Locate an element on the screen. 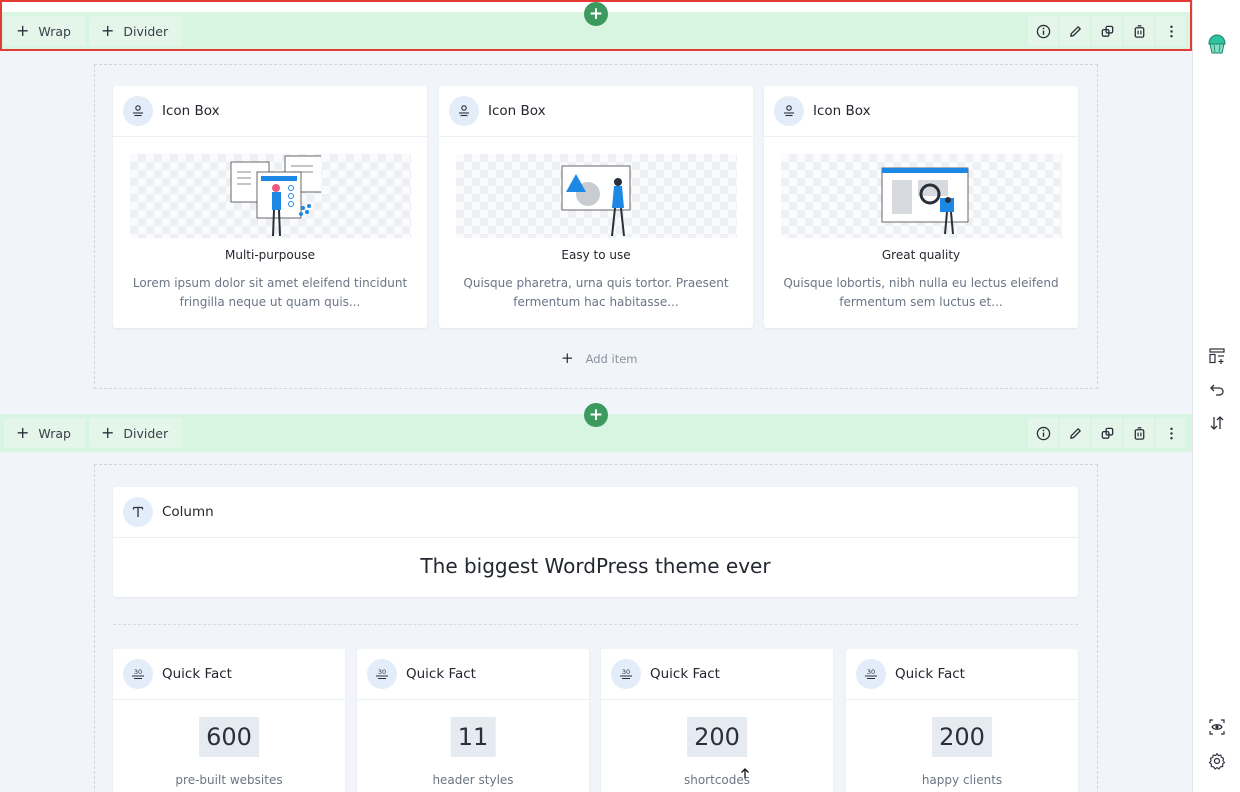  column-card: Column The biggest WordPress theme ever is located at coordinates (595, 542).